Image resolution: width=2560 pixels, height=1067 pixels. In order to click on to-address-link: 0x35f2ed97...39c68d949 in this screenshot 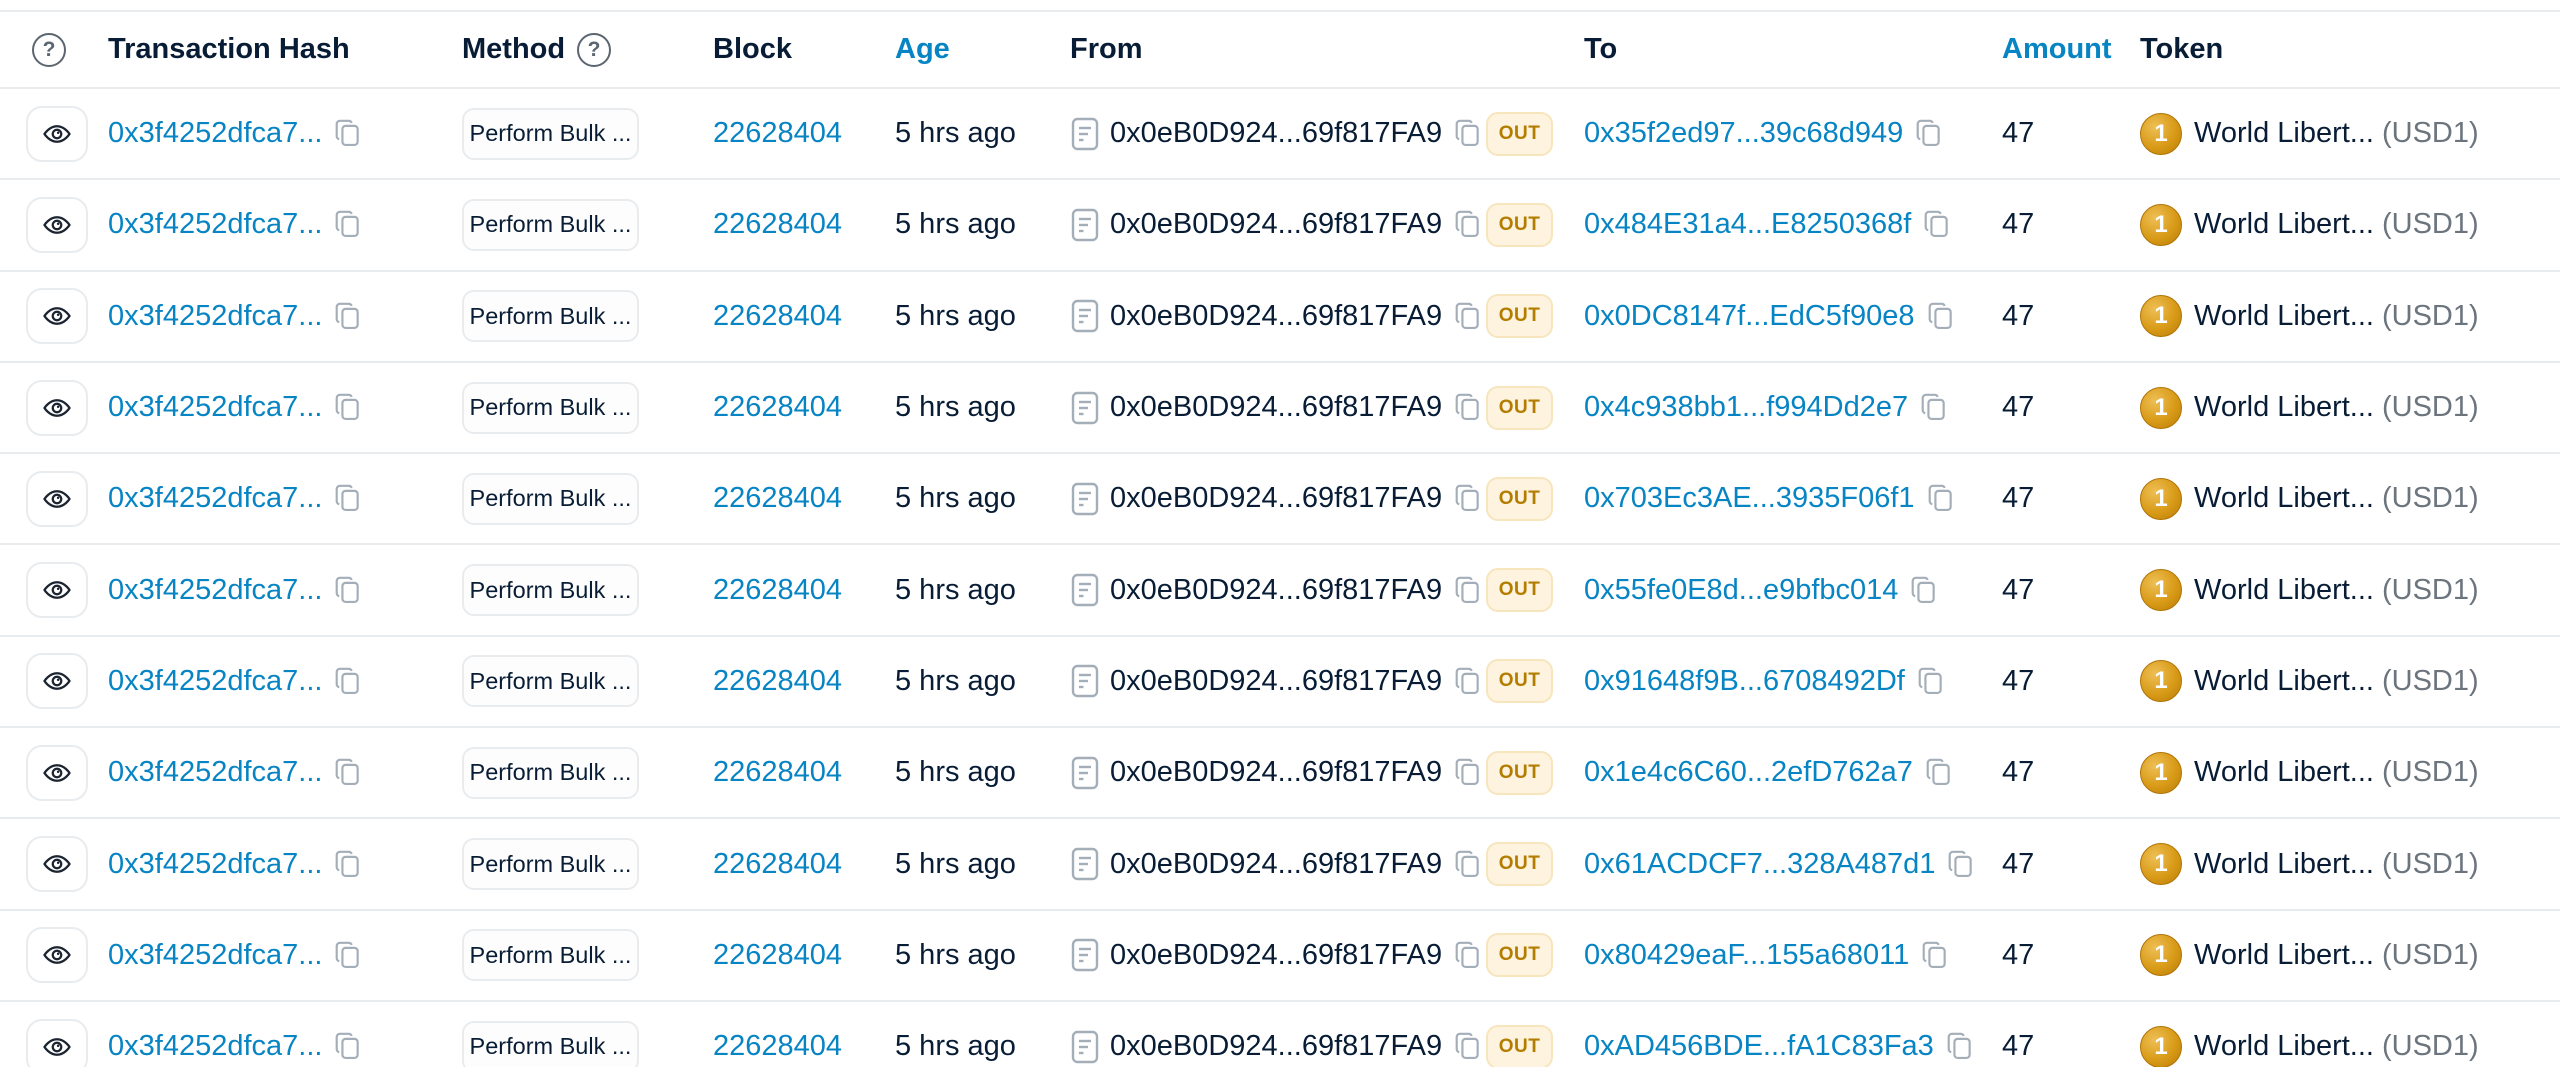, I will do `click(1743, 133)`.